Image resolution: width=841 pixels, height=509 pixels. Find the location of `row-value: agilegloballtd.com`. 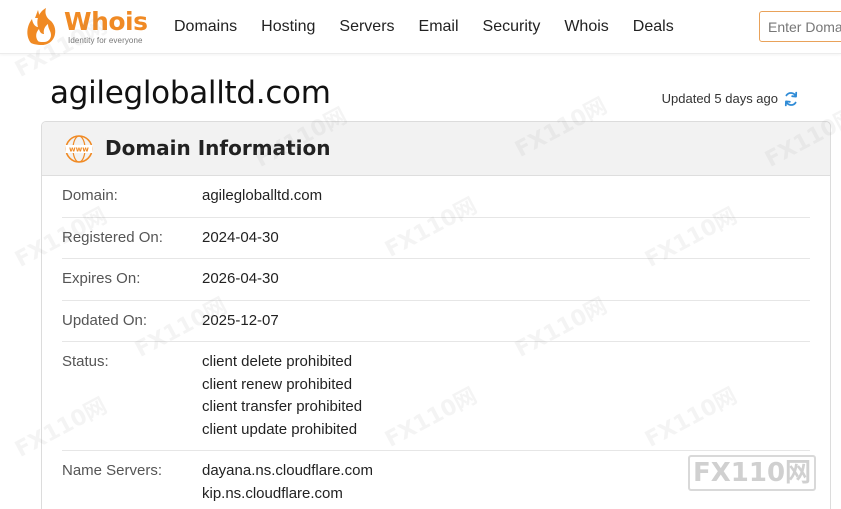

row-value: agilegloballtd.com is located at coordinates (262, 196).